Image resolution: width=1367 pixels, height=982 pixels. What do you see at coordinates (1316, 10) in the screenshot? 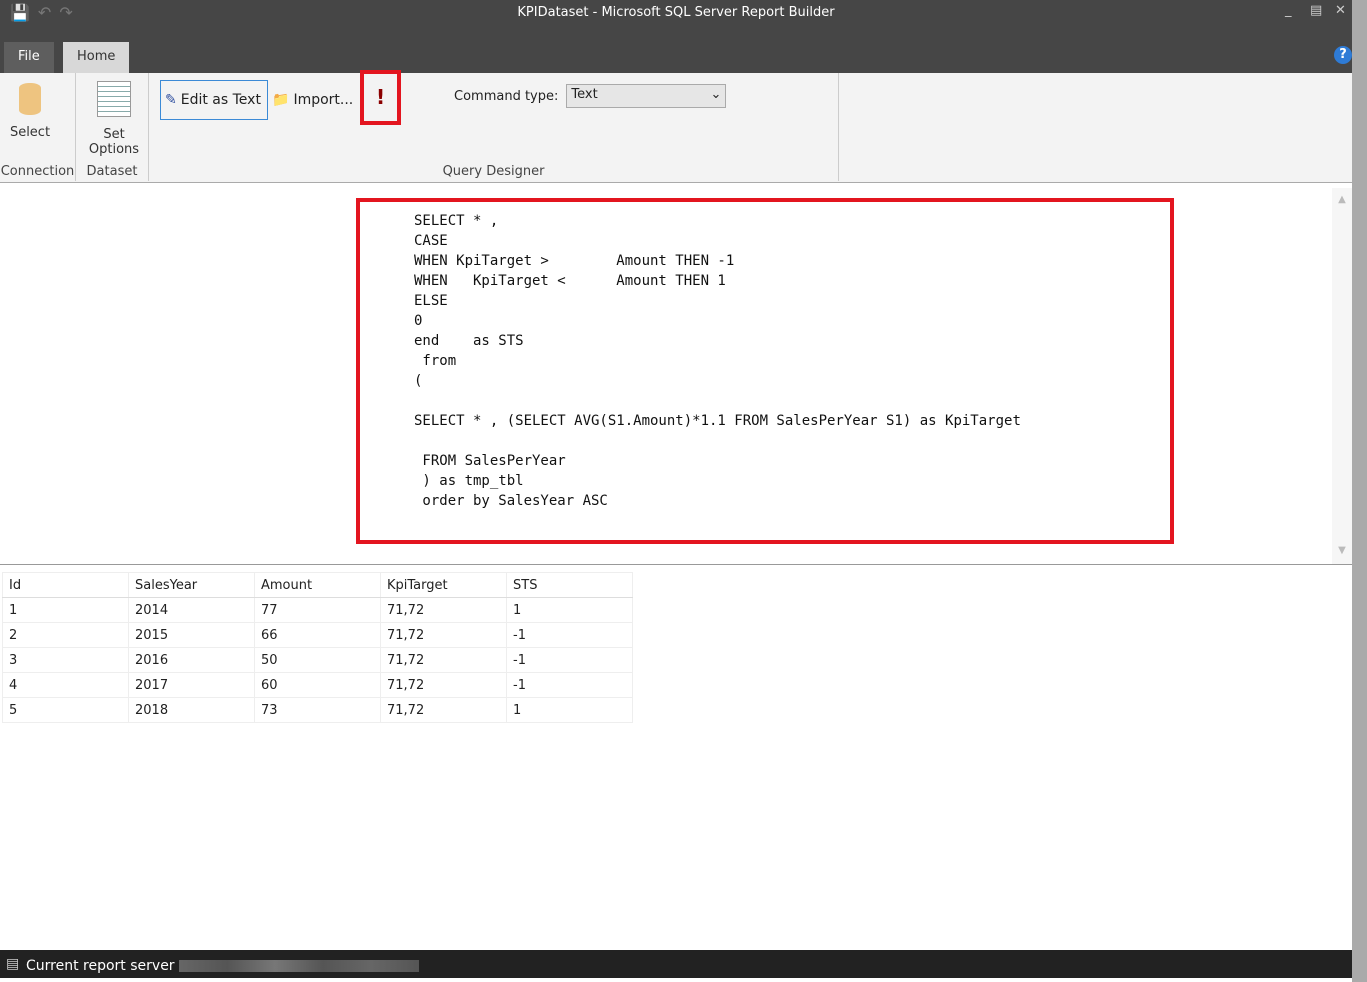
I see `maximize-button: ▤` at bounding box center [1316, 10].